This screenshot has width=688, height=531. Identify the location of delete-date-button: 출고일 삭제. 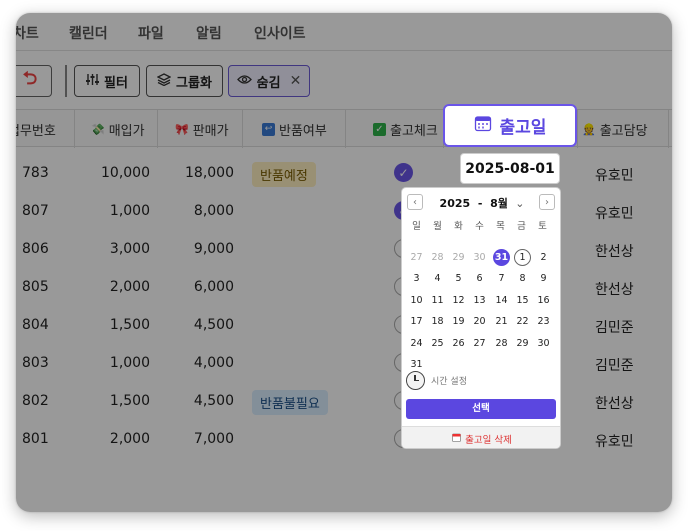
(481, 437).